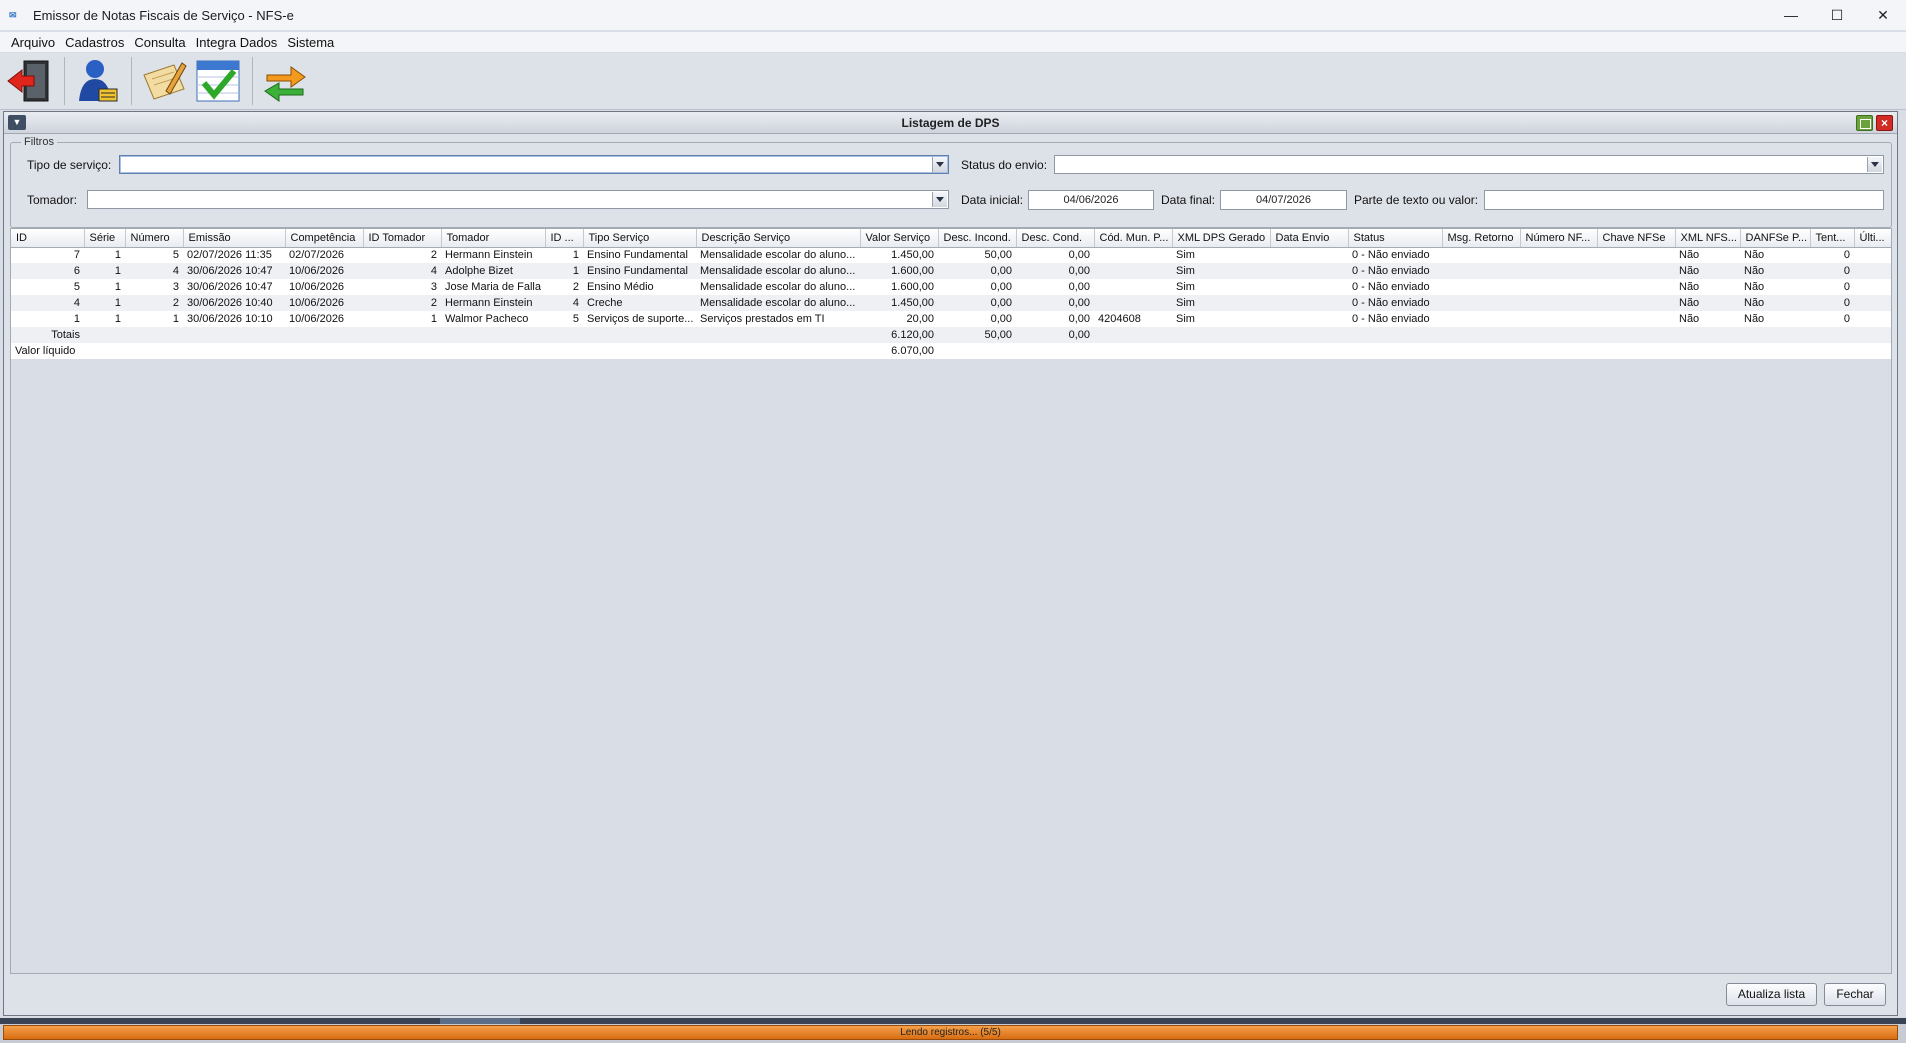 The image size is (1906, 1043). Describe the element at coordinates (1188, 200) in the screenshot. I see `data-final-label: Data final:` at that location.